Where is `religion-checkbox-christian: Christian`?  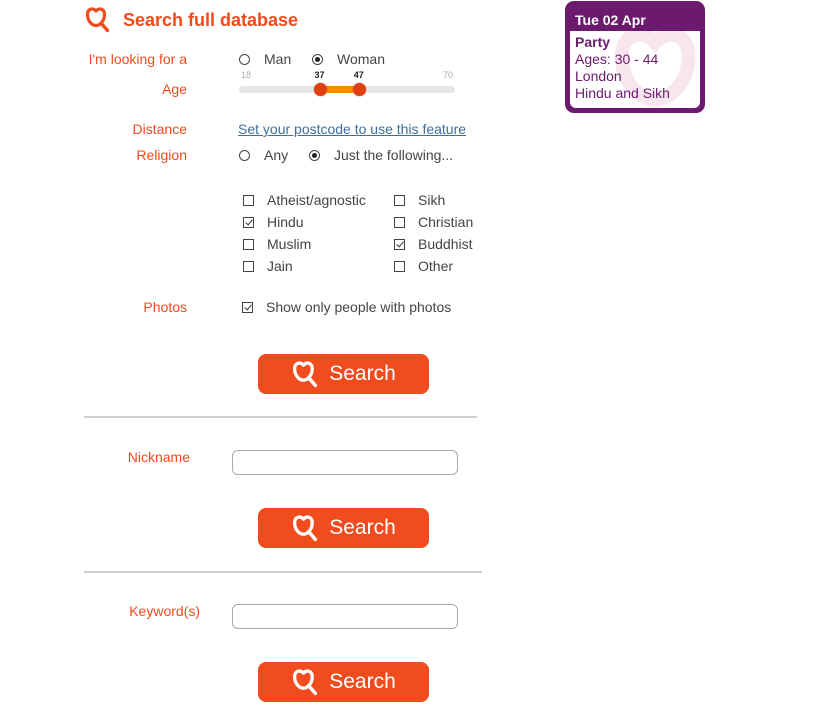
religion-checkbox-christian: Christian is located at coordinates (433, 222).